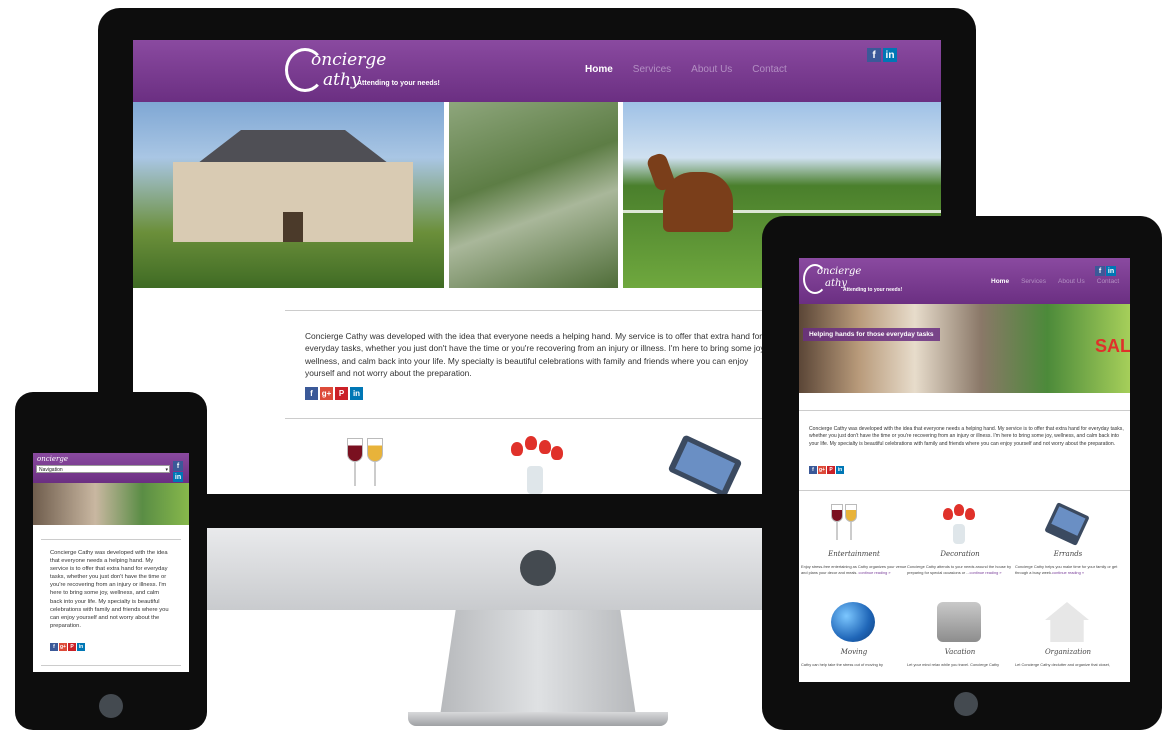  I want to click on horse-head, so click(661, 172).